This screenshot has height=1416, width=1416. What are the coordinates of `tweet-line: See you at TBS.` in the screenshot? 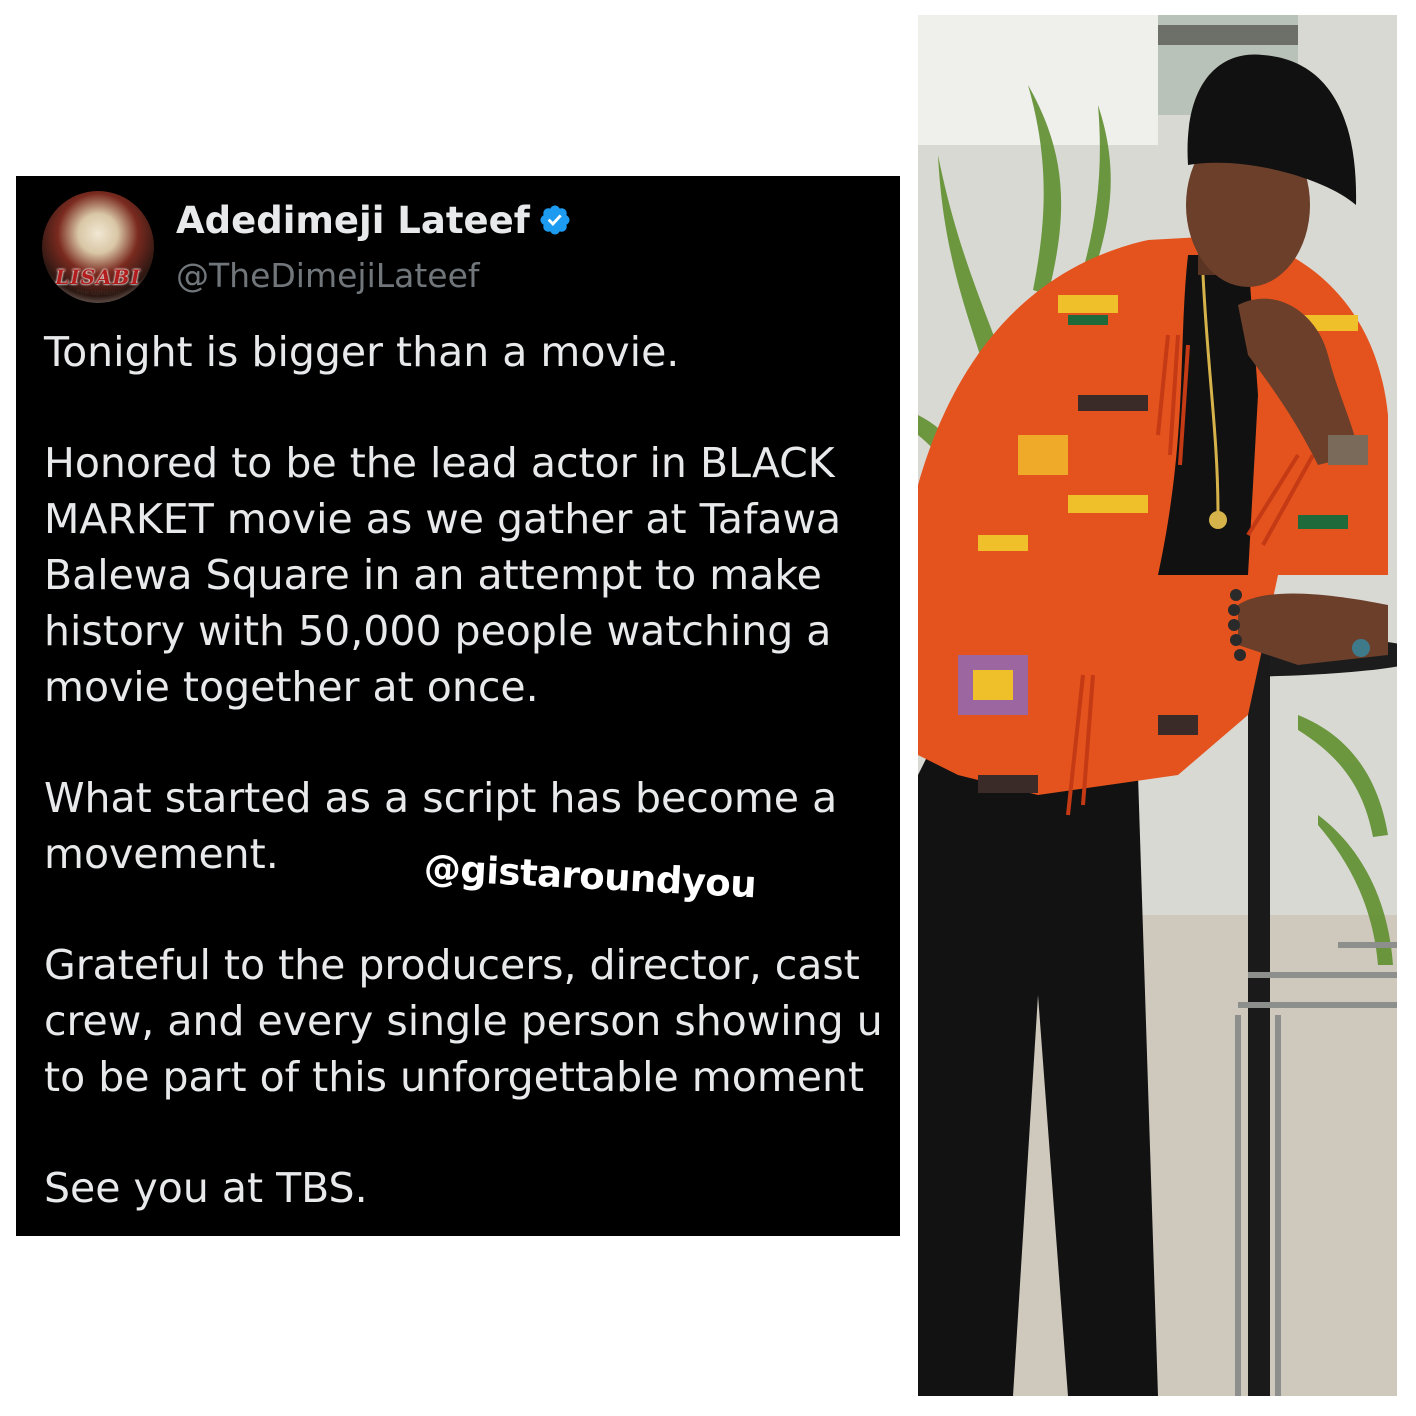 It's located at (206, 1188).